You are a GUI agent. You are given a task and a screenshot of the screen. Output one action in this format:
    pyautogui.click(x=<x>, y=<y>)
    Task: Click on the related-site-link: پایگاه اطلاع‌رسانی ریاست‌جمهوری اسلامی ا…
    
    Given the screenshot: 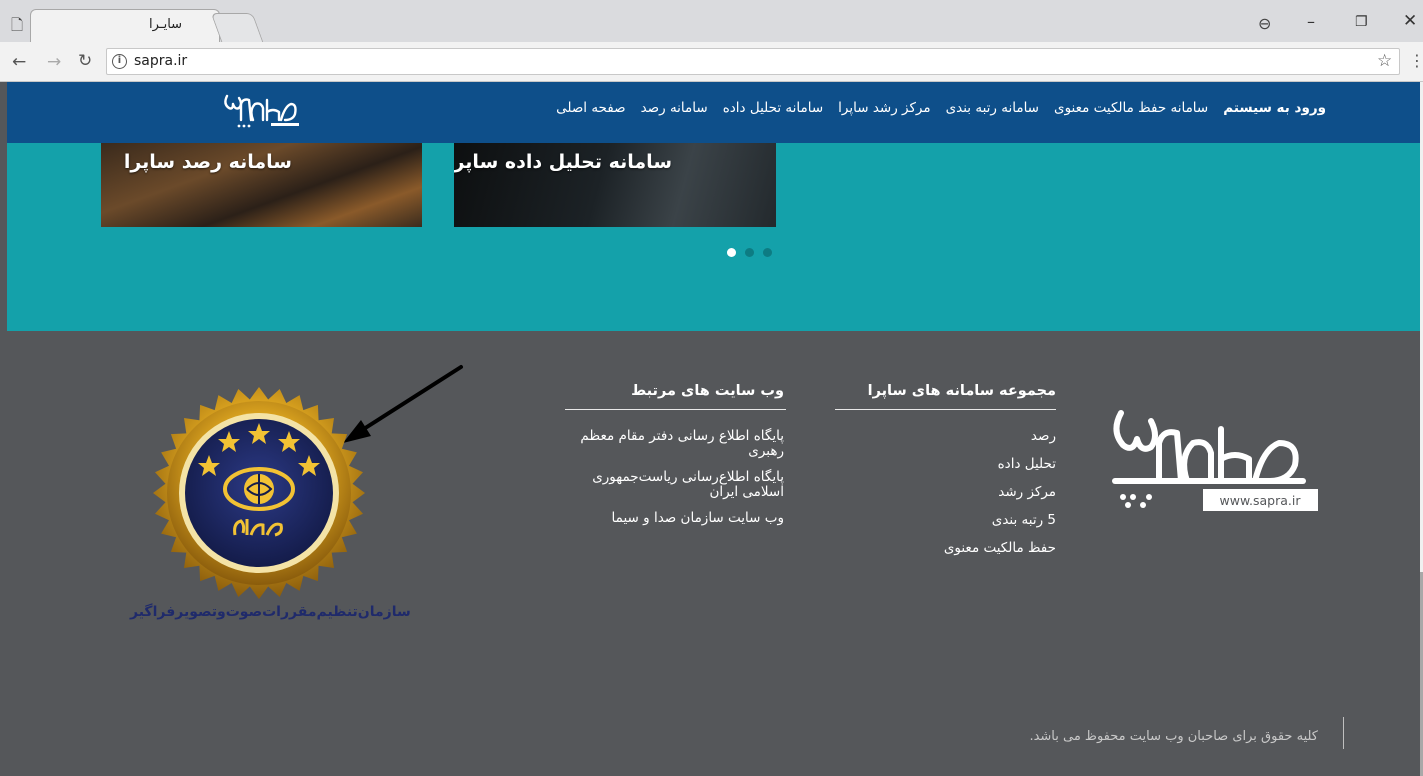 What is the action you would take?
    pyautogui.click(x=669, y=485)
    